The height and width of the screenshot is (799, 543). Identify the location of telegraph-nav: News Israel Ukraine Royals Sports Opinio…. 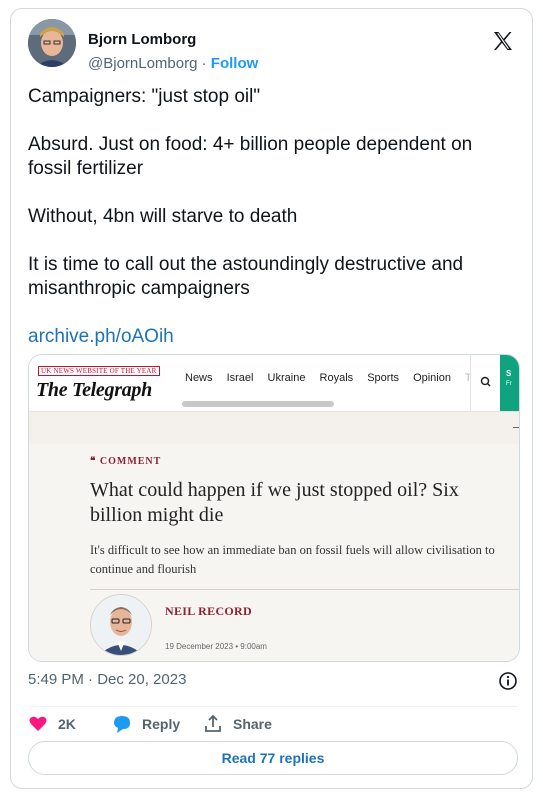
(334, 378).